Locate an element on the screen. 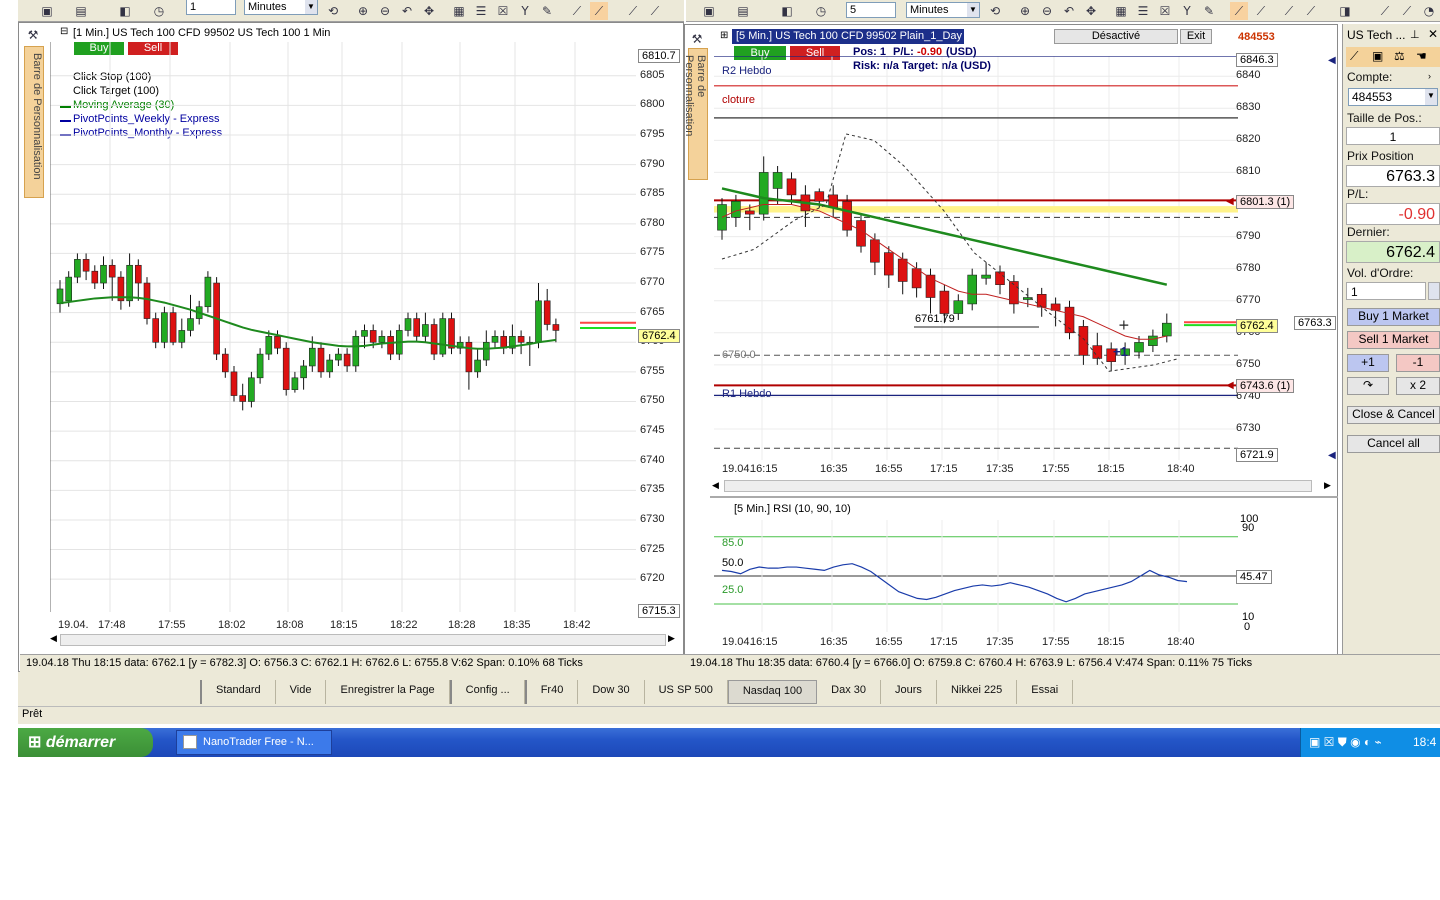 The width and height of the screenshot is (1440, 900). tab-dax-30: Dax 30 is located at coordinates (849, 692).